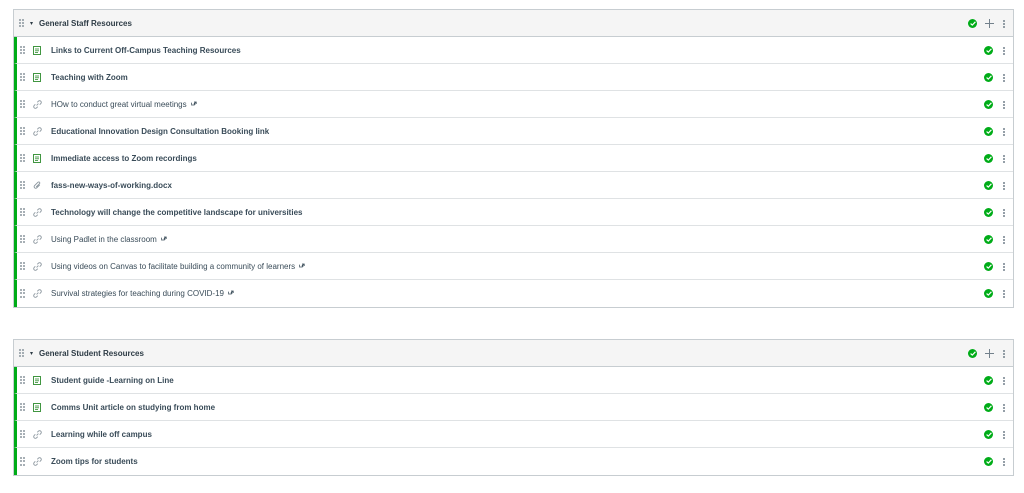 The height and width of the screenshot is (493, 1024). I want to click on module-item-row: fass-new-ways-of-working.docx, so click(513, 185).